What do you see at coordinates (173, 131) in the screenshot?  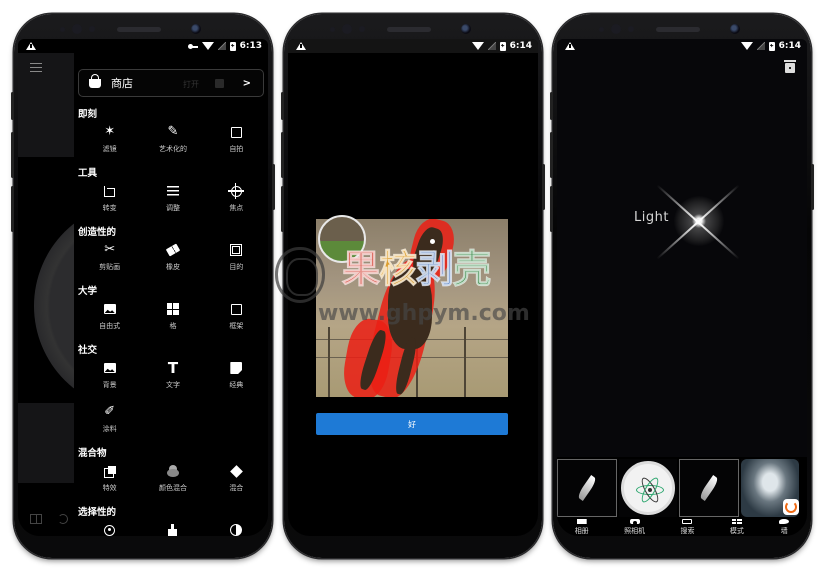 I see `palette-brush-icon: ✎` at bounding box center [173, 131].